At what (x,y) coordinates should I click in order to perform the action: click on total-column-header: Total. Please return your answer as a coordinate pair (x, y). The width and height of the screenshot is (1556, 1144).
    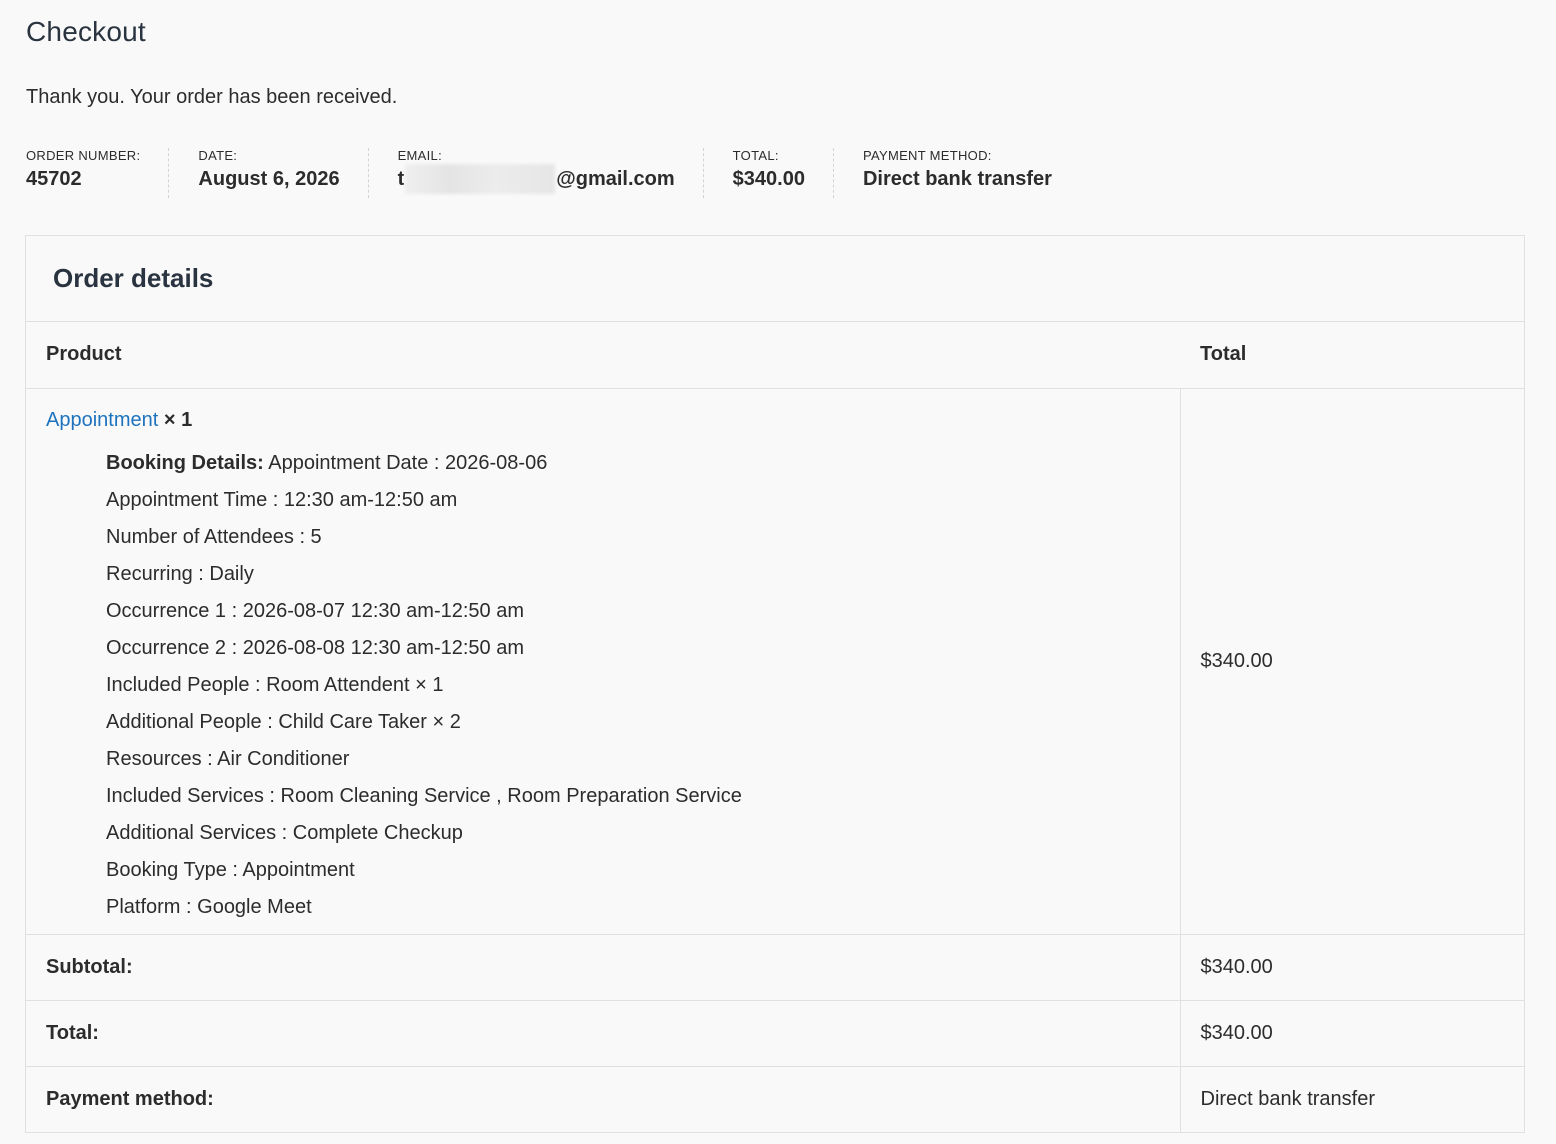
    Looking at the image, I should click on (1352, 355).